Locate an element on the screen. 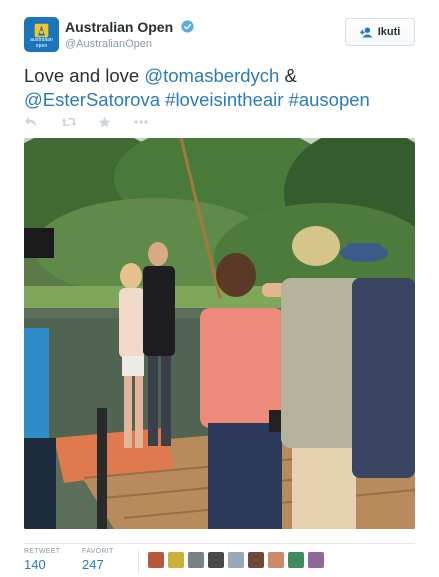  retweet-count: 140 is located at coordinates (35, 564).